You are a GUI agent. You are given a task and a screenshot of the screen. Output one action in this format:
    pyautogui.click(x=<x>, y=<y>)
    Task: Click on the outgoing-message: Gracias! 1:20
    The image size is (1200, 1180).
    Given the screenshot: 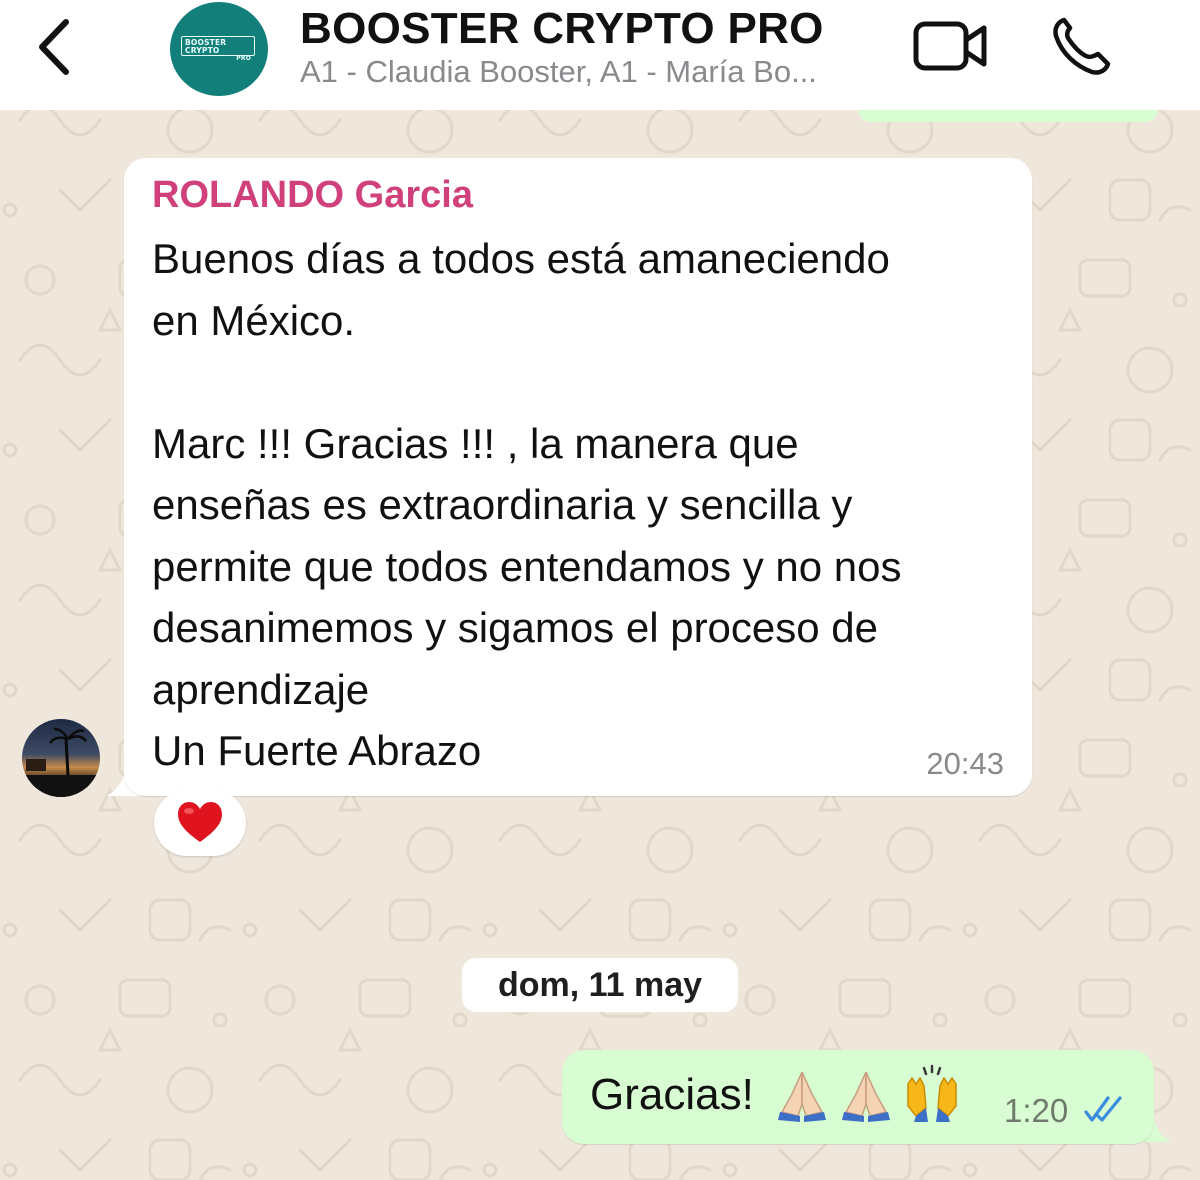 What is the action you would take?
    pyautogui.click(x=858, y=1097)
    